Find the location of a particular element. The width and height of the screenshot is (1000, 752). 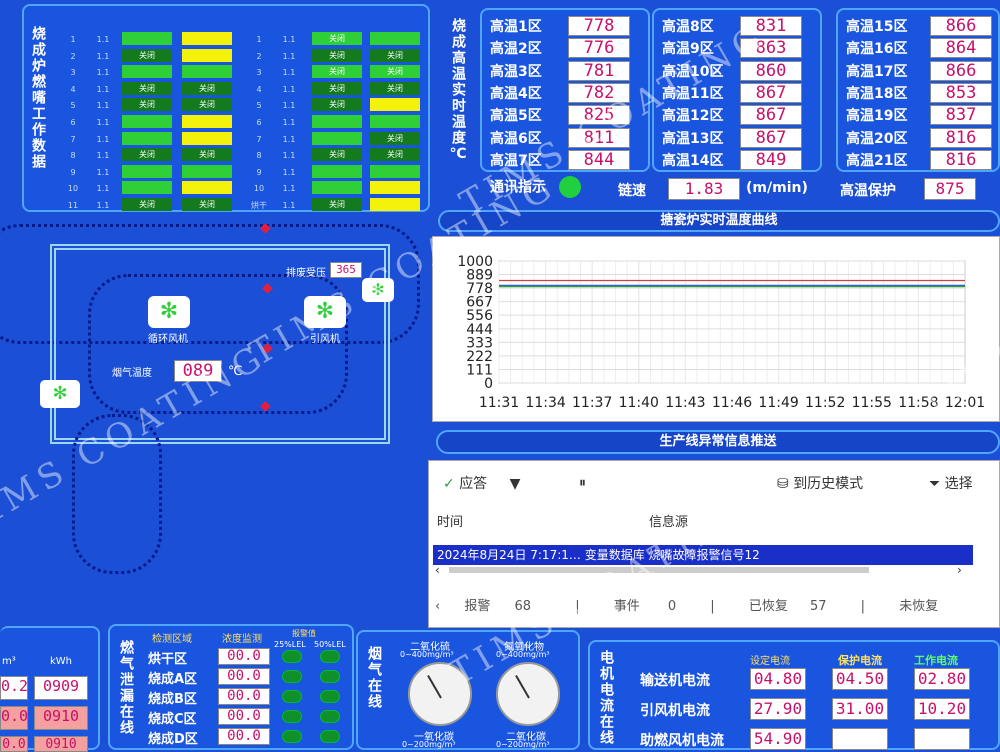

alarm-title: 生产线异常信息推送 is located at coordinates (718, 441).